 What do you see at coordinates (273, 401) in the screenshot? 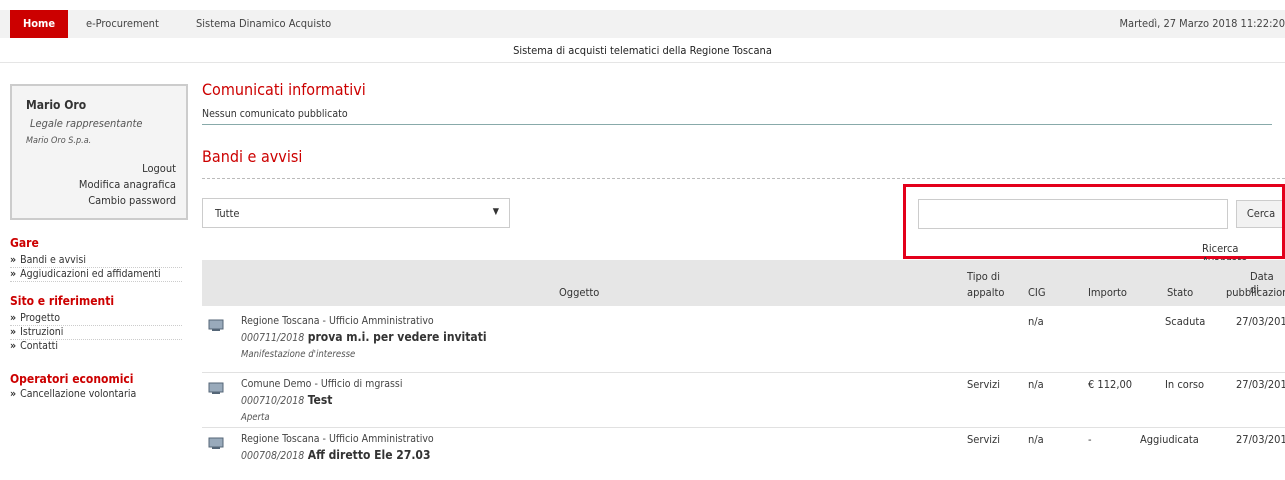
I see `row-number: 000710/2018` at bounding box center [273, 401].